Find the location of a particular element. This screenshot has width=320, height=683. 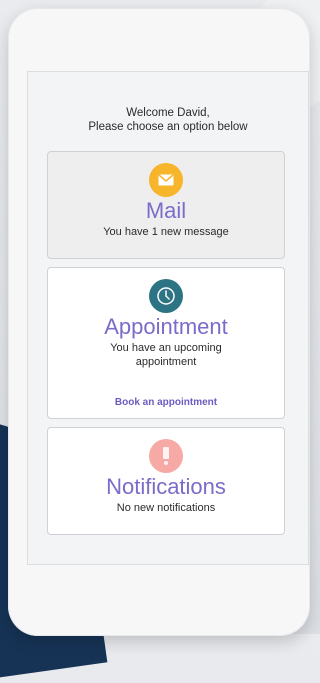

appointment-title: Appointment is located at coordinates (166, 326).